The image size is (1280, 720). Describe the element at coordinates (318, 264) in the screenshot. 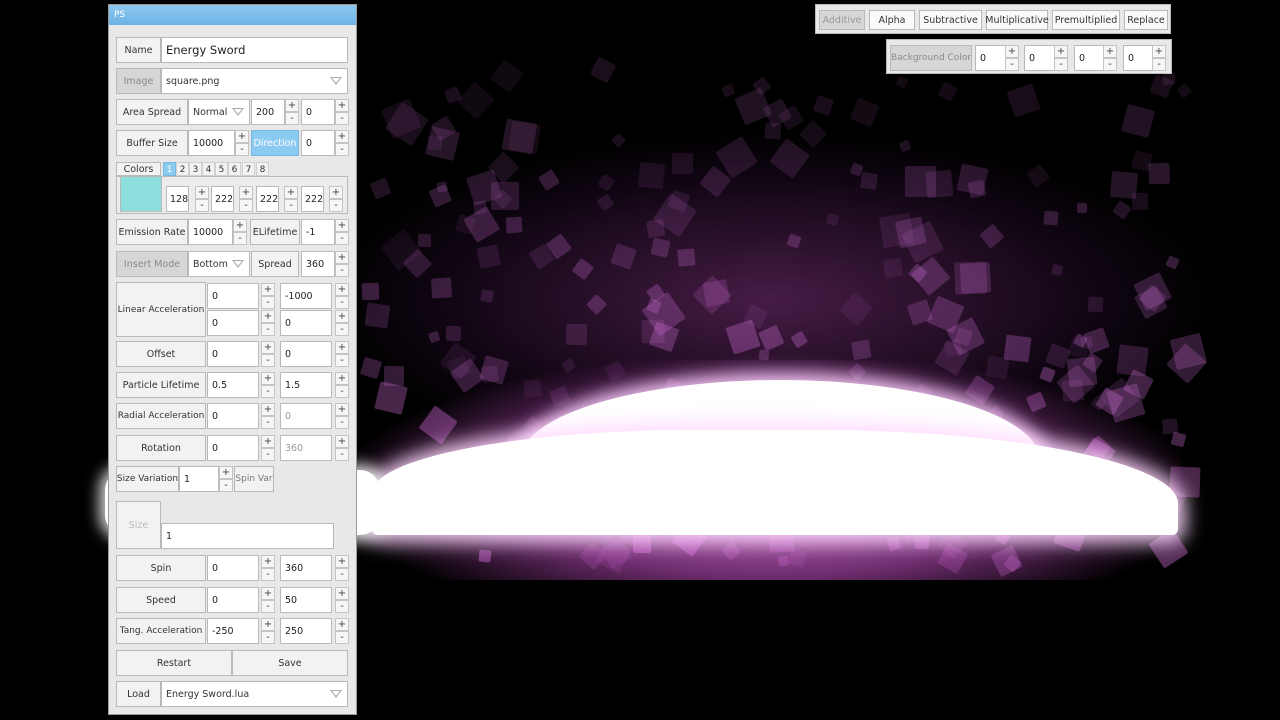

I see `spread-input: 360` at that location.